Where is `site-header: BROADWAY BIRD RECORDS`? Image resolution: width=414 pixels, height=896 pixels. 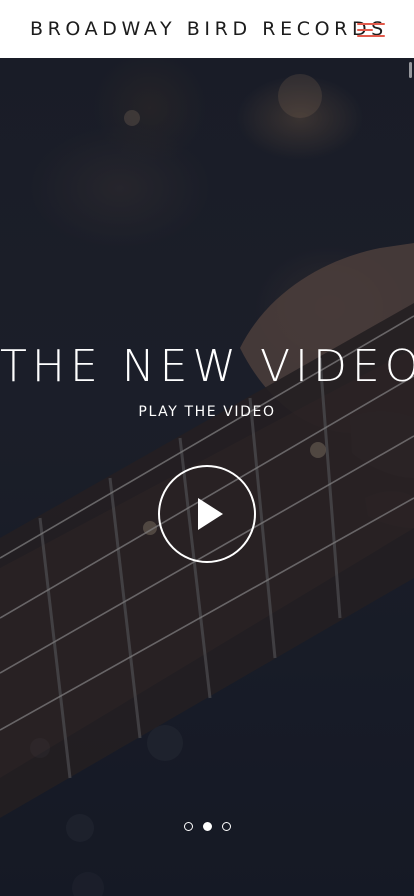 site-header: BROADWAY BIRD RECORDS is located at coordinates (207, 29).